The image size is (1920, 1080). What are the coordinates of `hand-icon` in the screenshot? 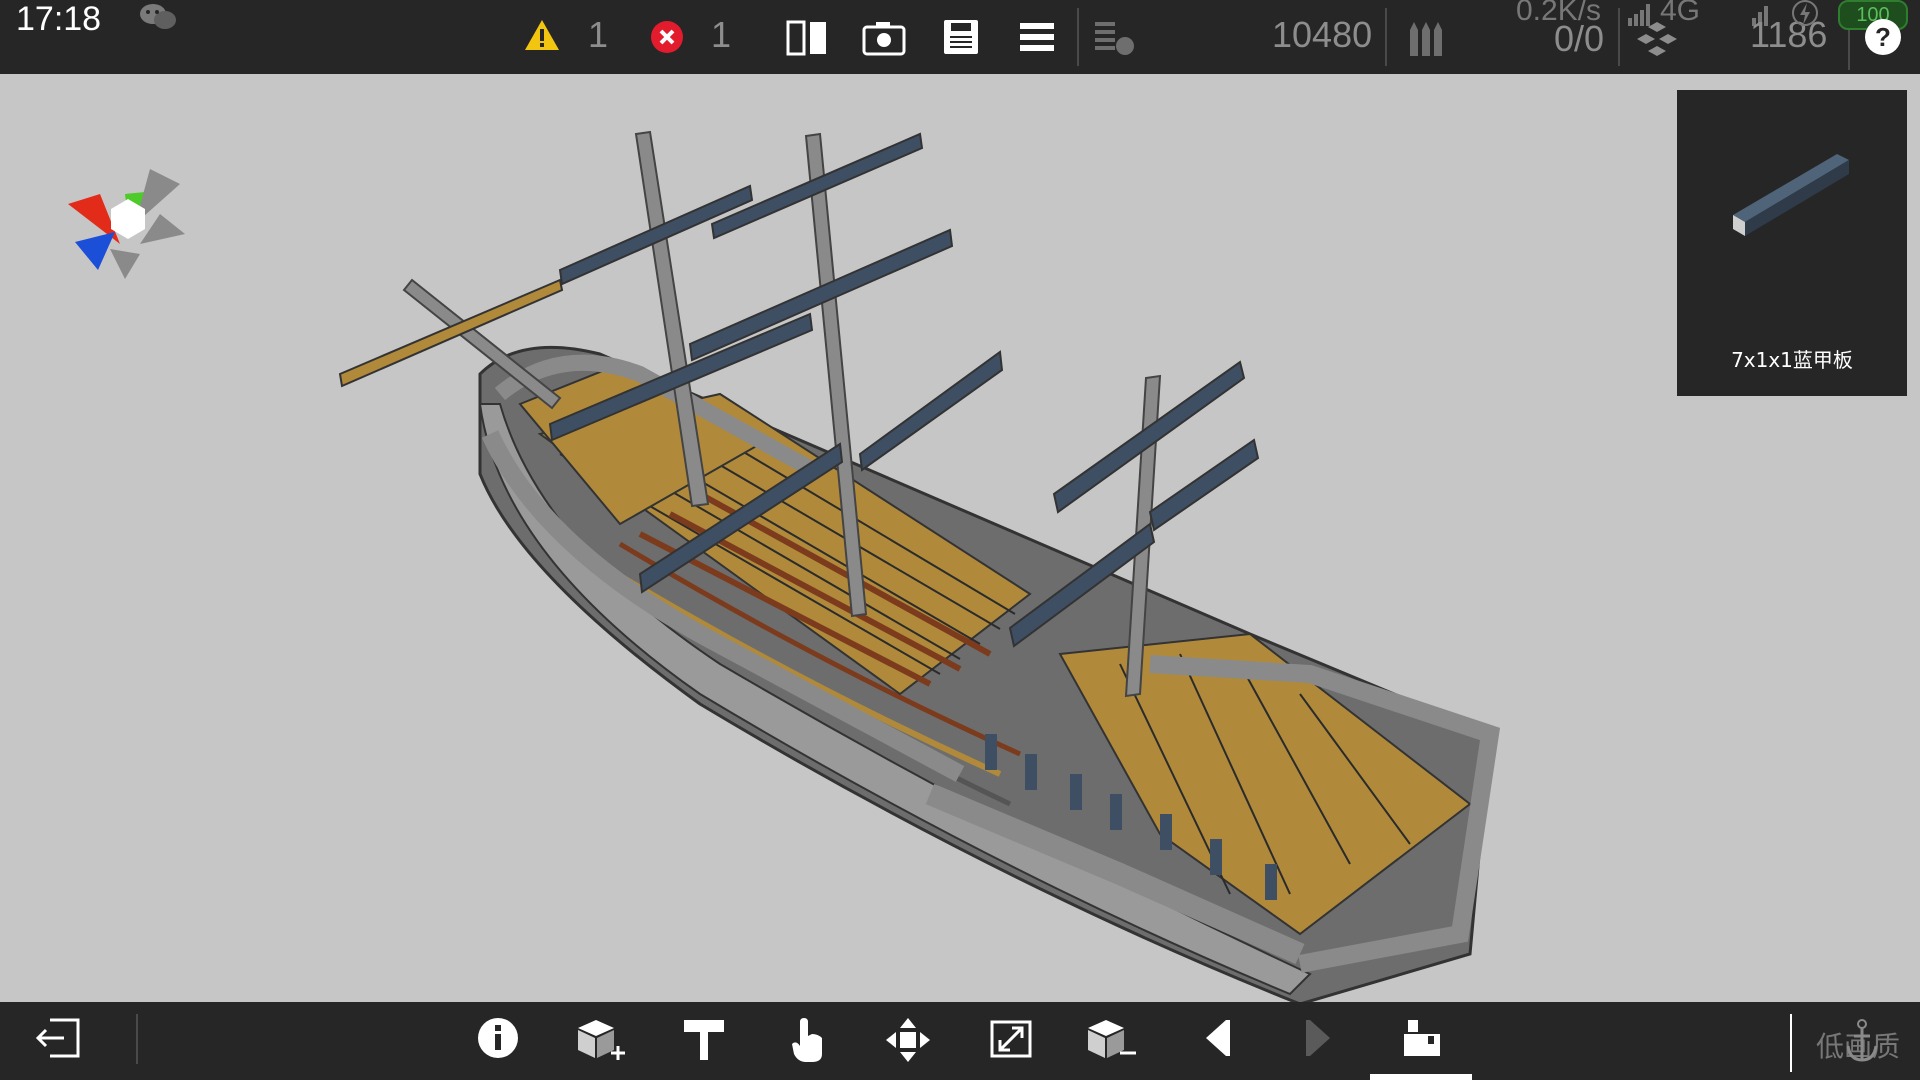 It's located at (808, 1042).